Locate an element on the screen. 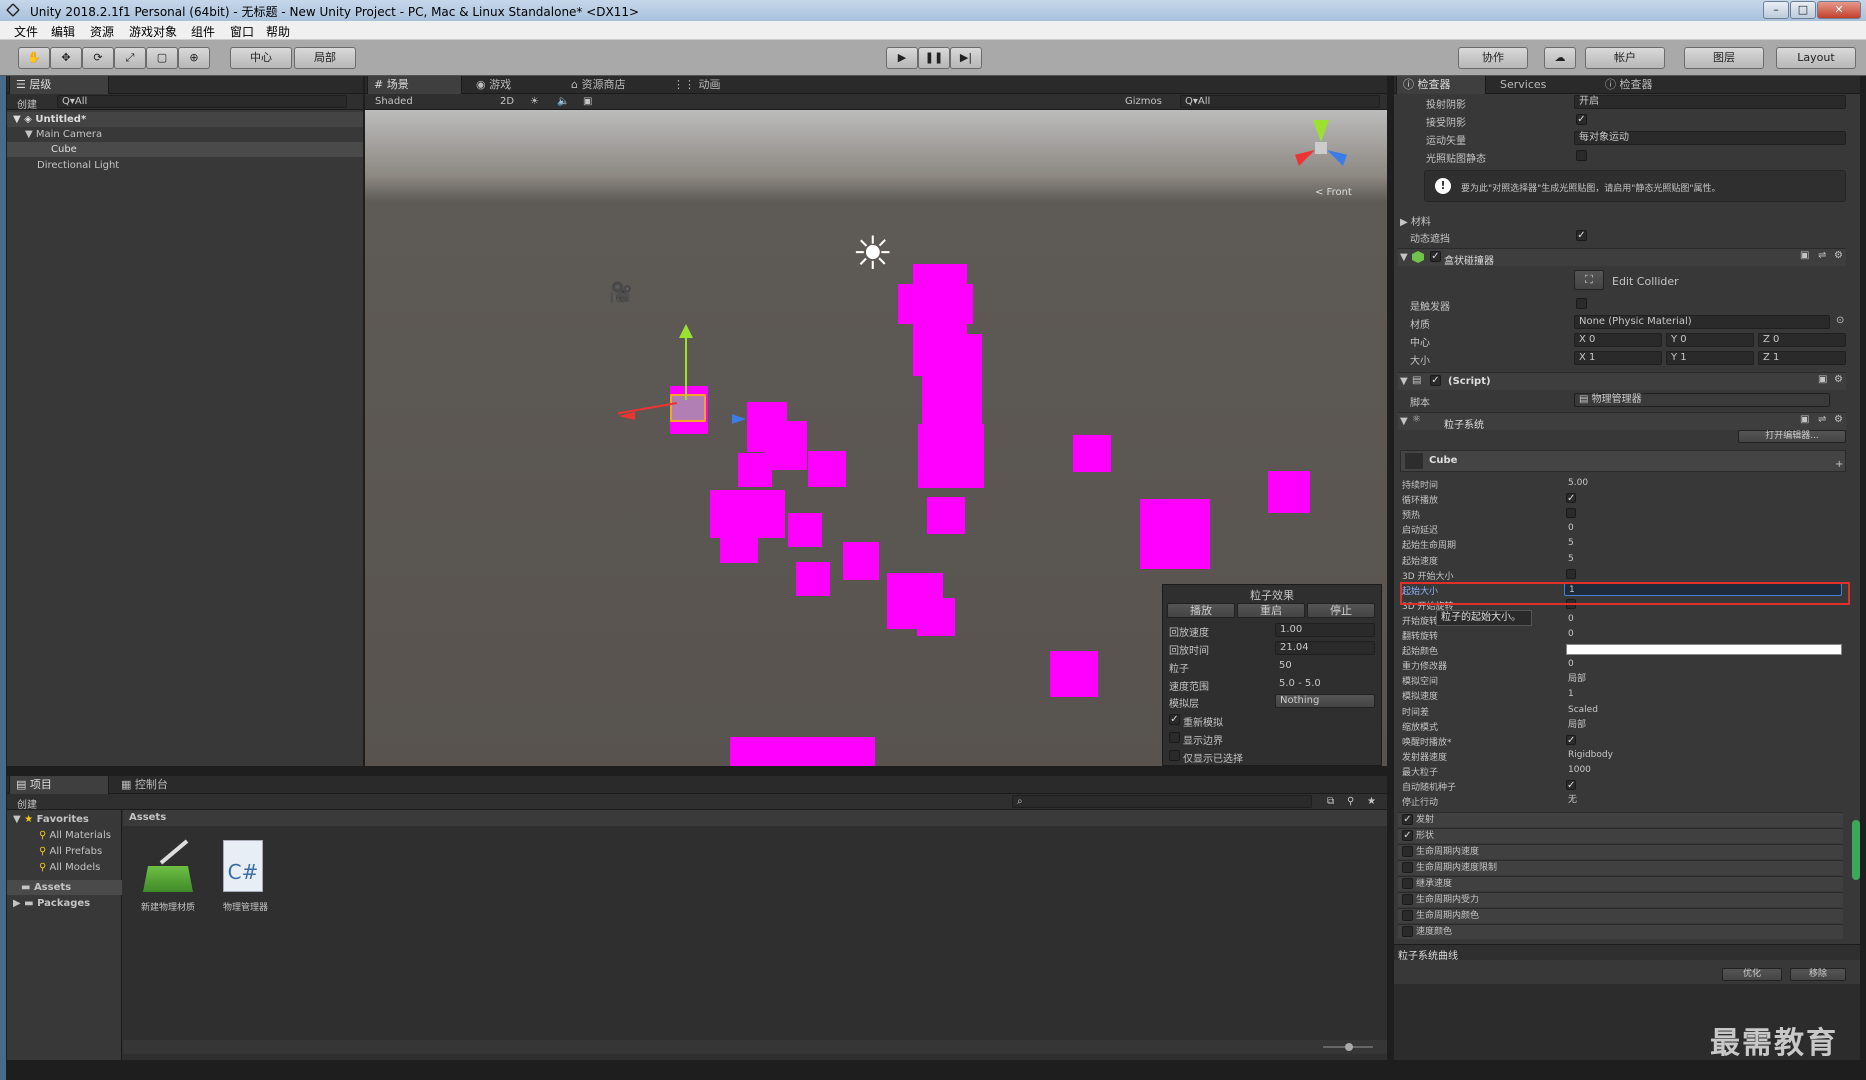 The width and height of the screenshot is (1866, 1080). lightmap-static-checkbox is located at coordinates (1581, 155).